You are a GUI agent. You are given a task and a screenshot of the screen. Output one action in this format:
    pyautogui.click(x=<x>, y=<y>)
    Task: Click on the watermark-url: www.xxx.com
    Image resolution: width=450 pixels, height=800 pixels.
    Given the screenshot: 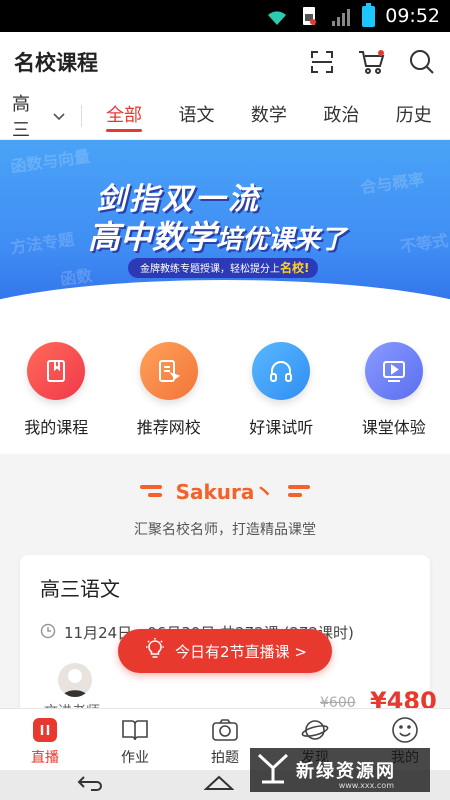 What is the action you would take?
    pyautogui.click(x=366, y=785)
    